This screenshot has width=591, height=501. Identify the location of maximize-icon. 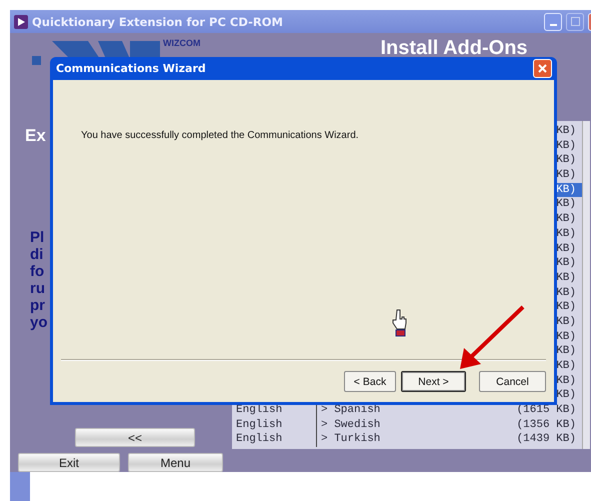
(575, 21).